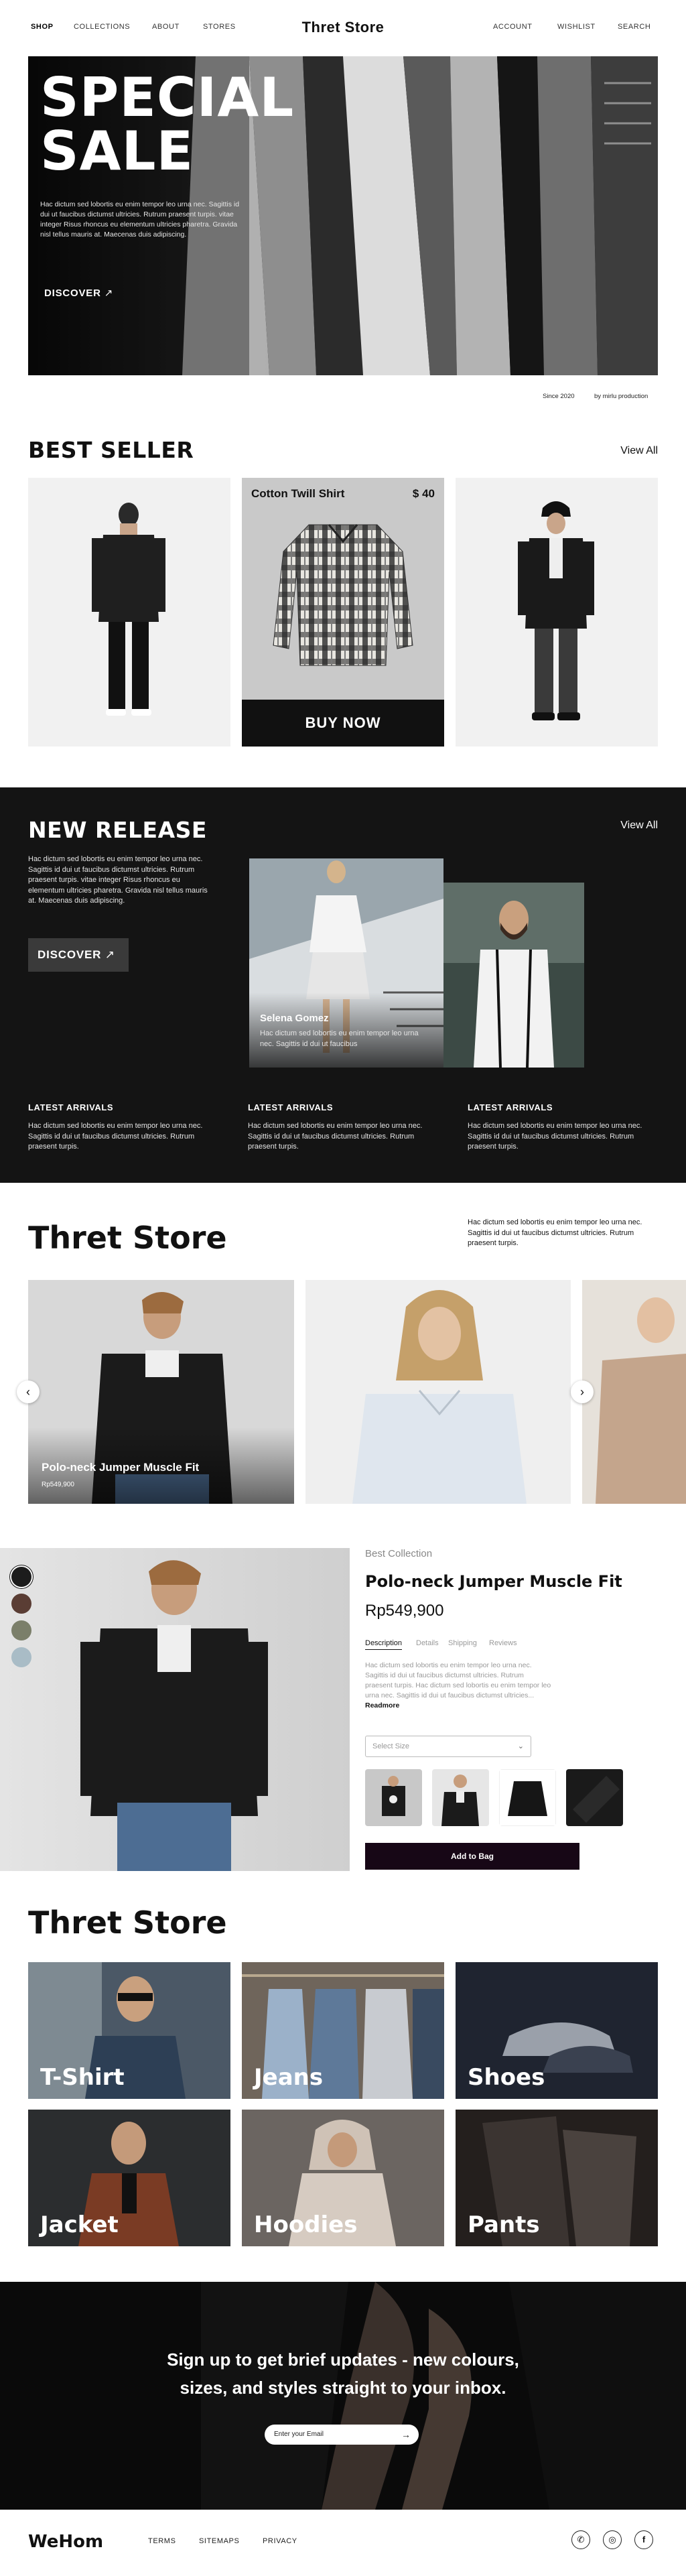  Describe the element at coordinates (79, 2224) in the screenshot. I see `category-label: Jacket` at that location.